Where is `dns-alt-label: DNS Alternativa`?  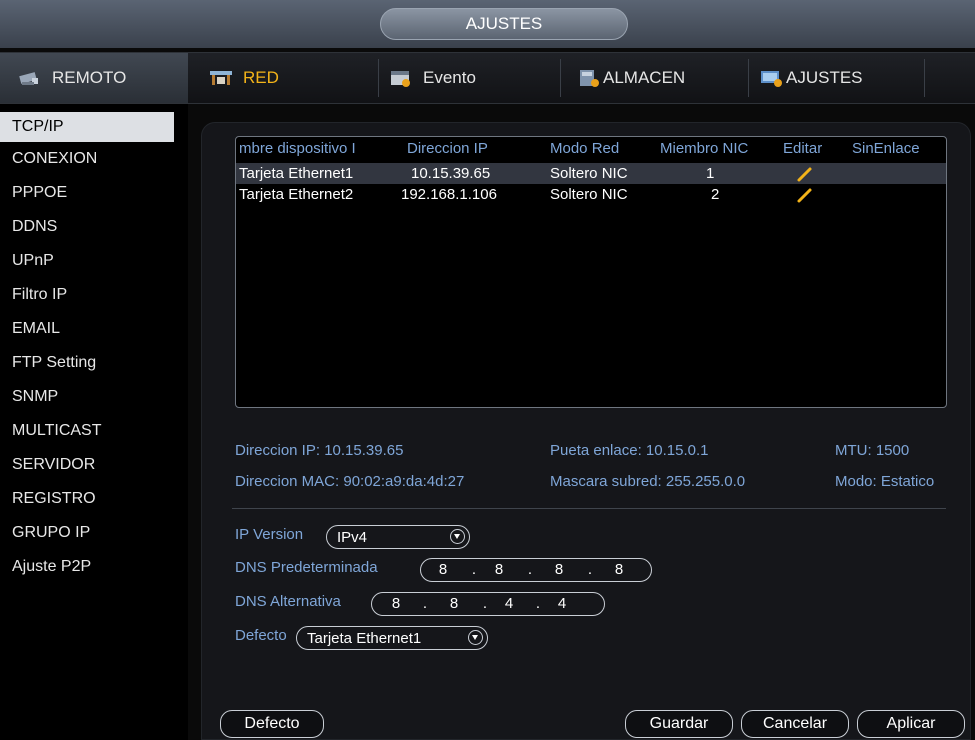
dns-alt-label: DNS Alternativa is located at coordinates (288, 601).